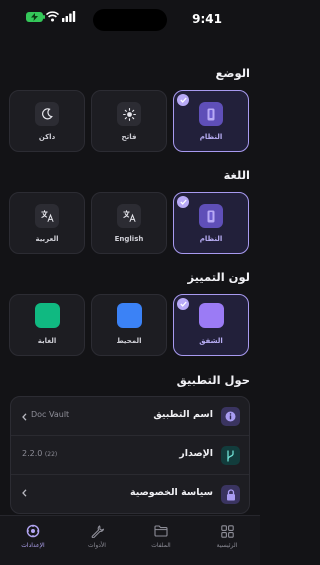 This screenshot has width=320, height=565. Describe the element at coordinates (227, 531) in the screenshot. I see `grid-icon` at that location.